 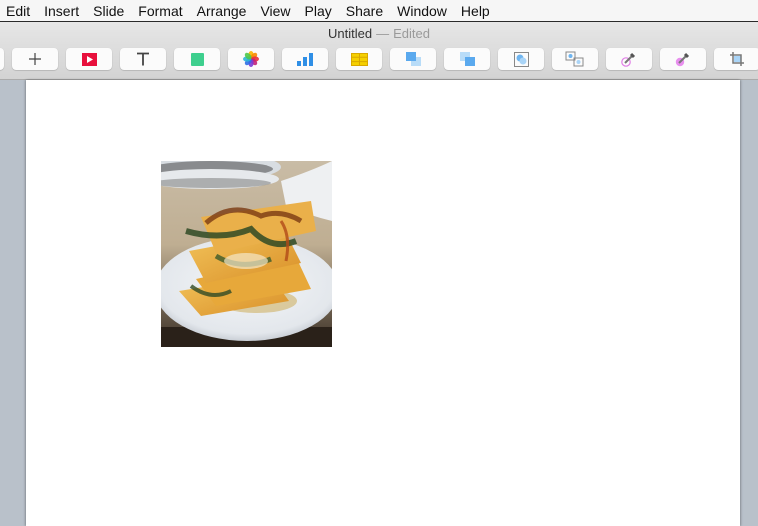 I want to click on crop-icon, so click(x=737, y=59).